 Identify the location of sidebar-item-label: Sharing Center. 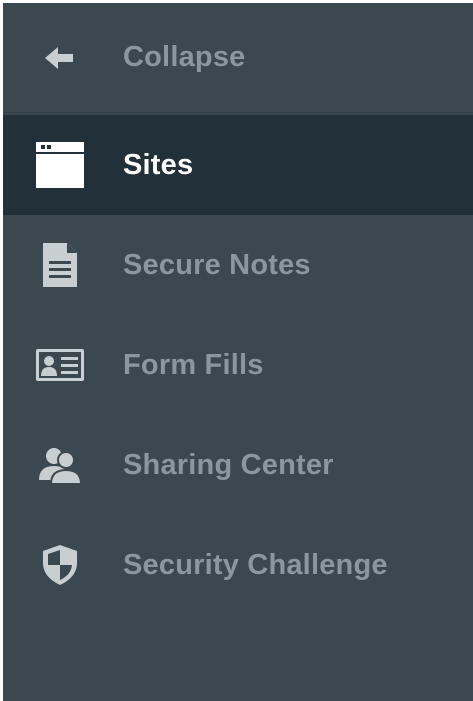
(228, 464).